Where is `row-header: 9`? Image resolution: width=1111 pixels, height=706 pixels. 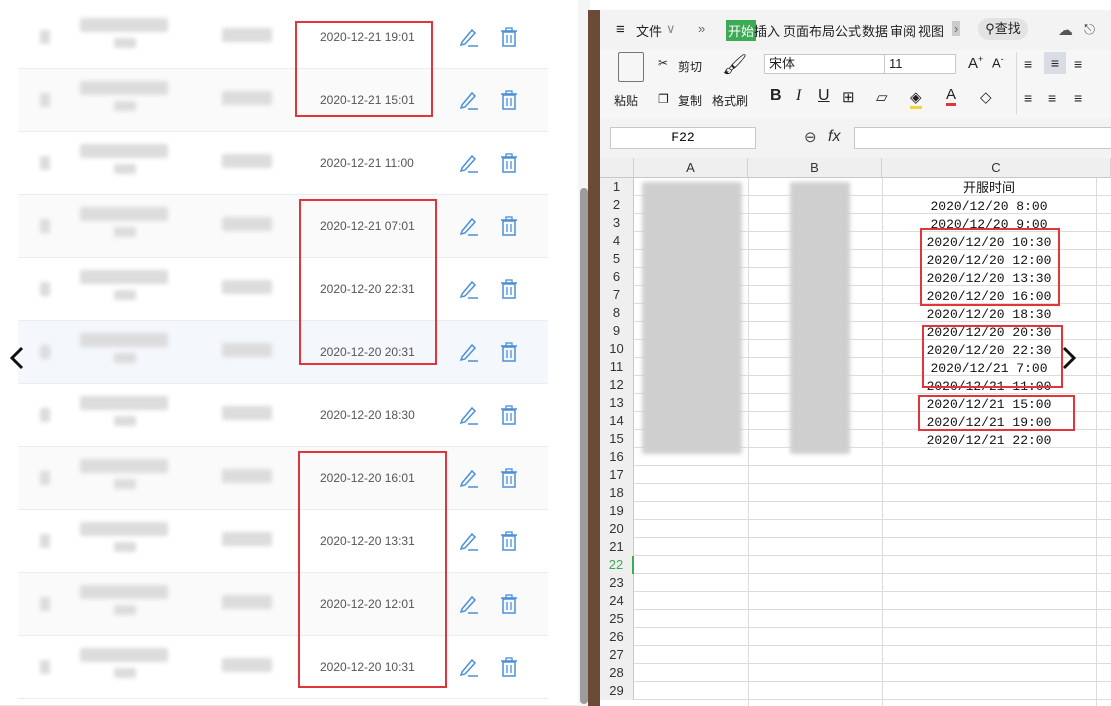
row-header: 9 is located at coordinates (617, 331).